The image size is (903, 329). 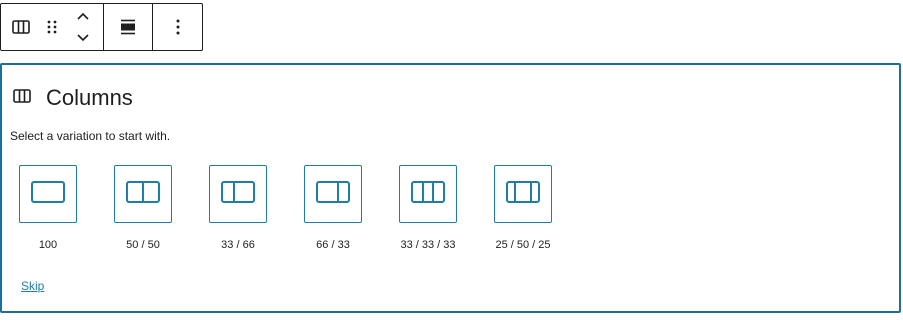 I want to click on chevron-up-icon, so click(x=83, y=16).